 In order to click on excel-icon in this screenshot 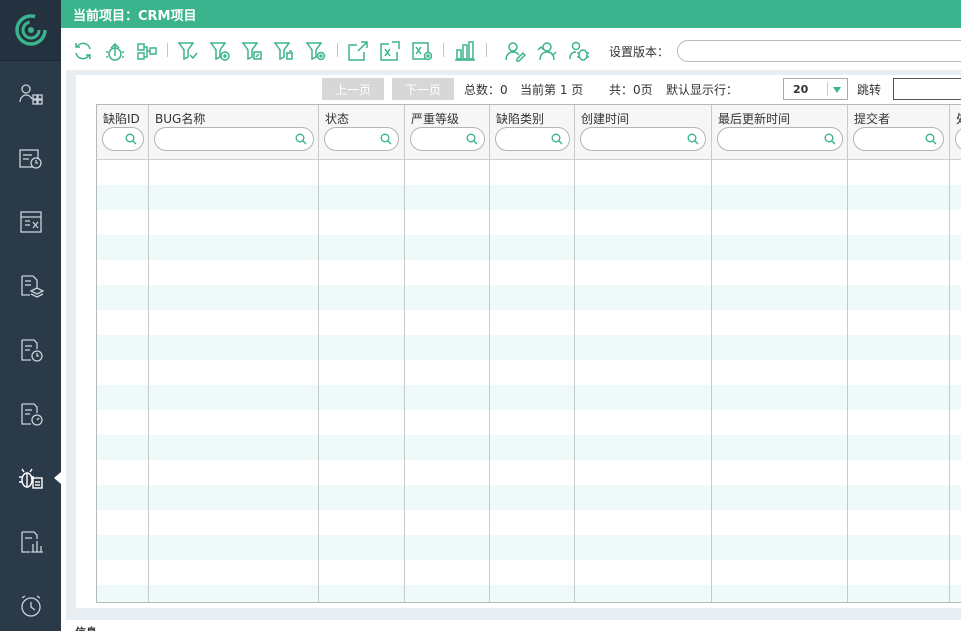, I will do `click(390, 51)`.